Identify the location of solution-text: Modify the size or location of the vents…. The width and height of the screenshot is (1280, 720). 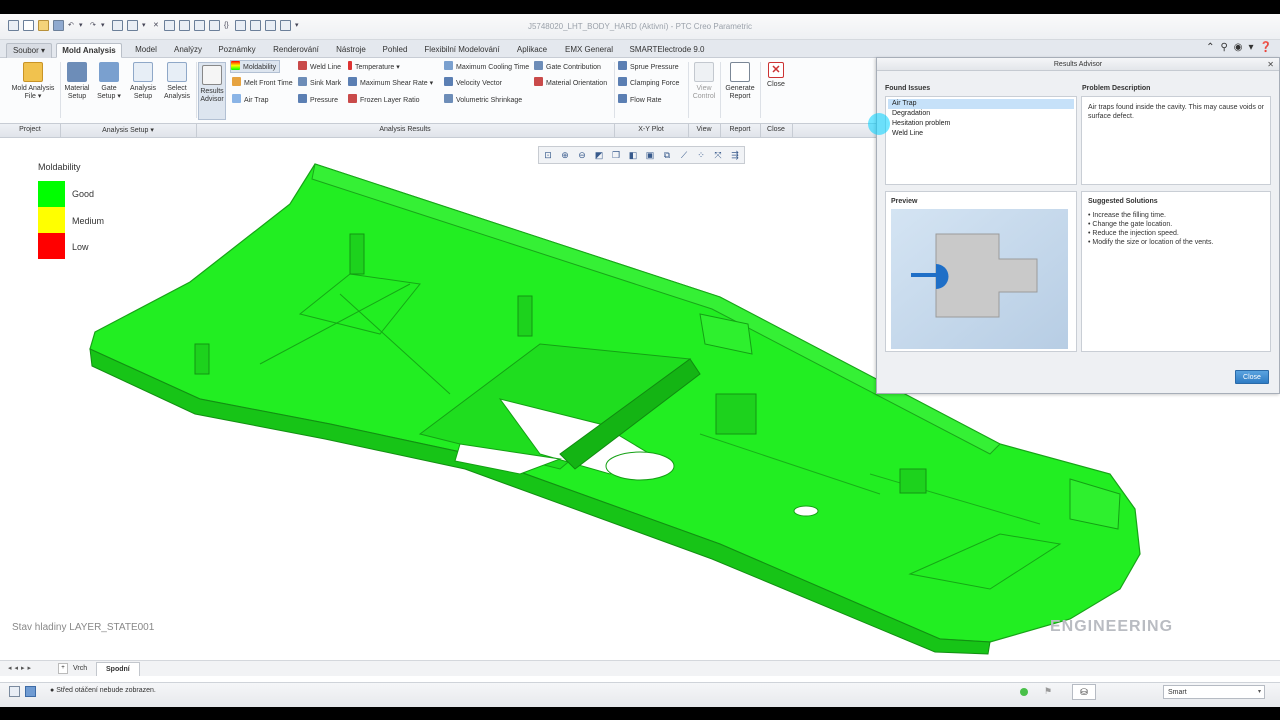
(1153, 242).